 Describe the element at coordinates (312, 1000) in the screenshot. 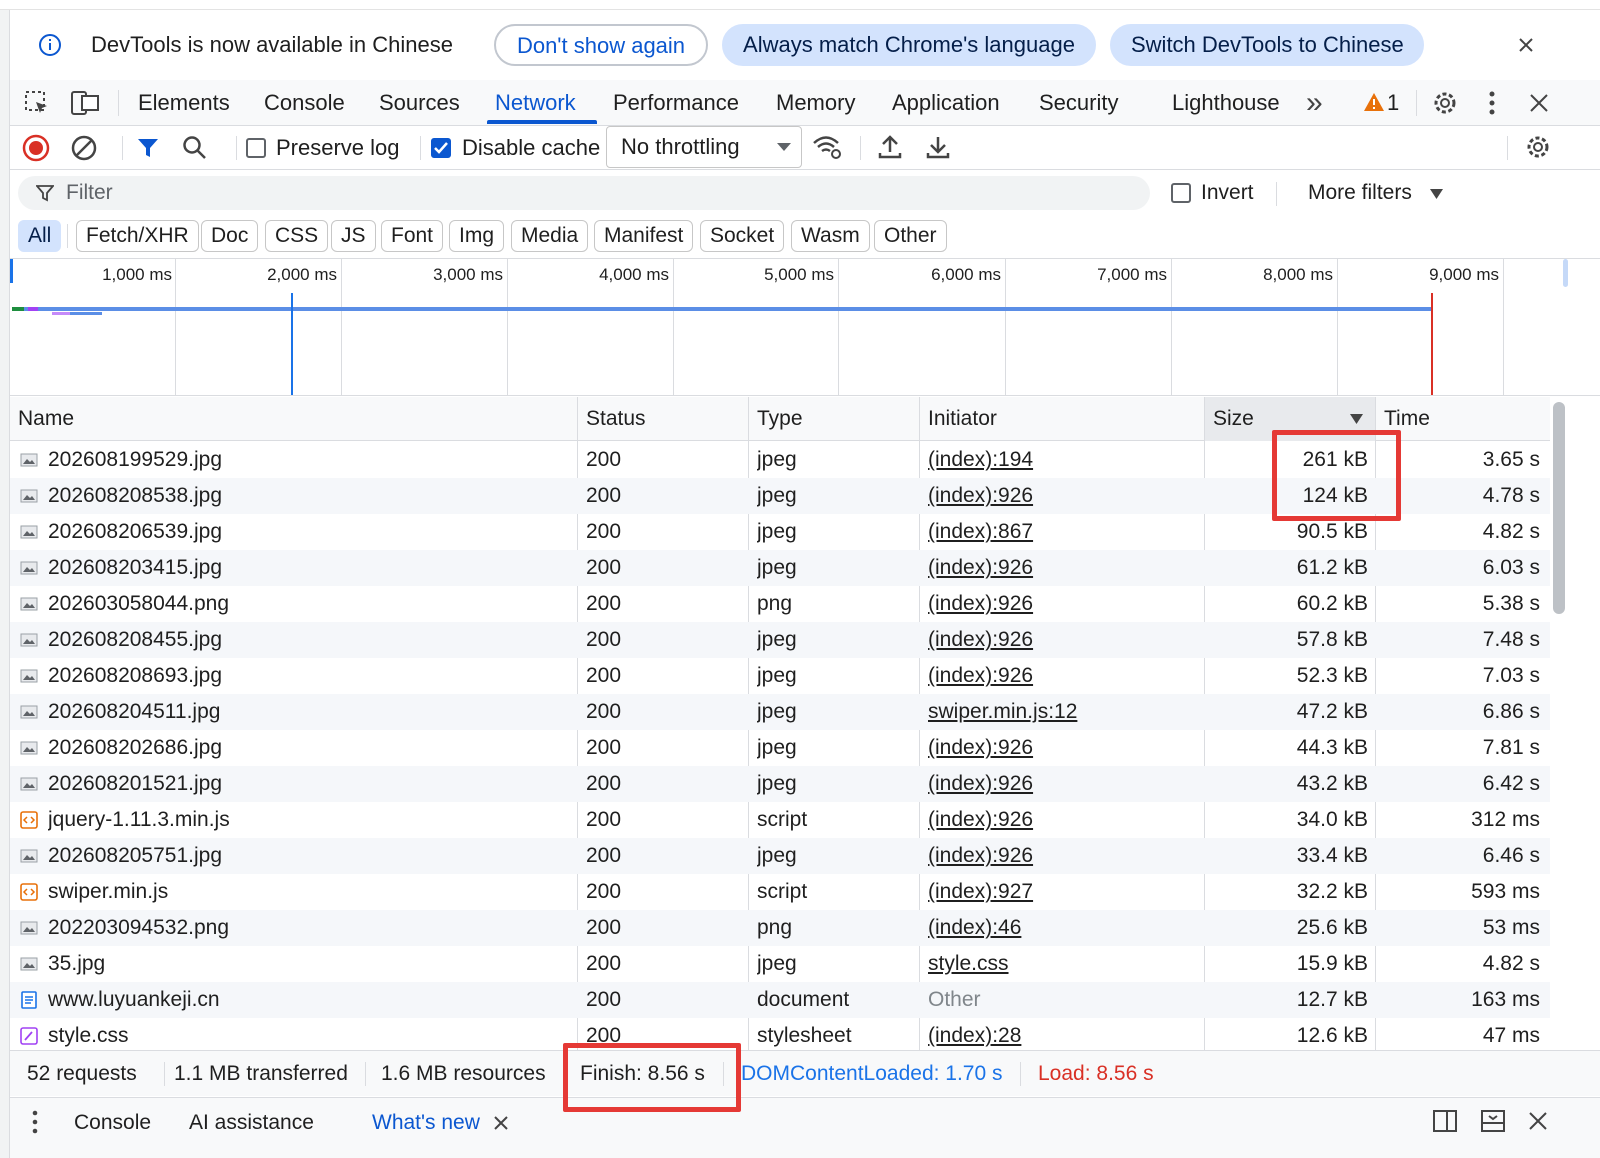

I see `request-name: www.luyuankeji.cn` at that location.